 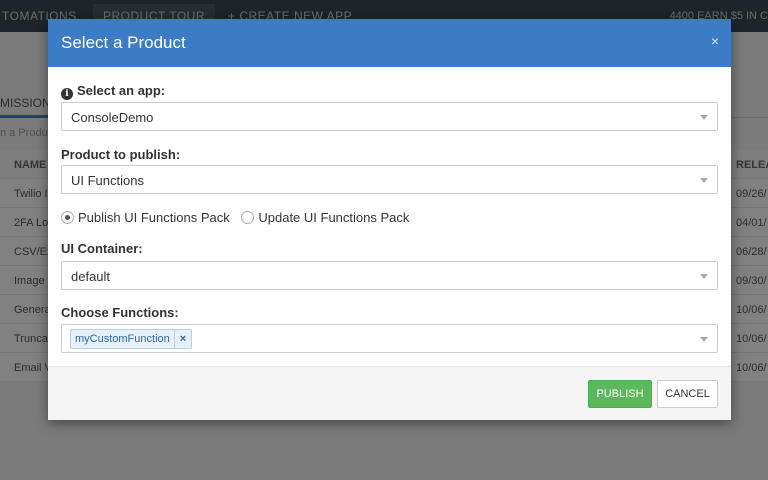 What do you see at coordinates (121, 154) in the screenshot?
I see `product-label: Product to publish:` at bounding box center [121, 154].